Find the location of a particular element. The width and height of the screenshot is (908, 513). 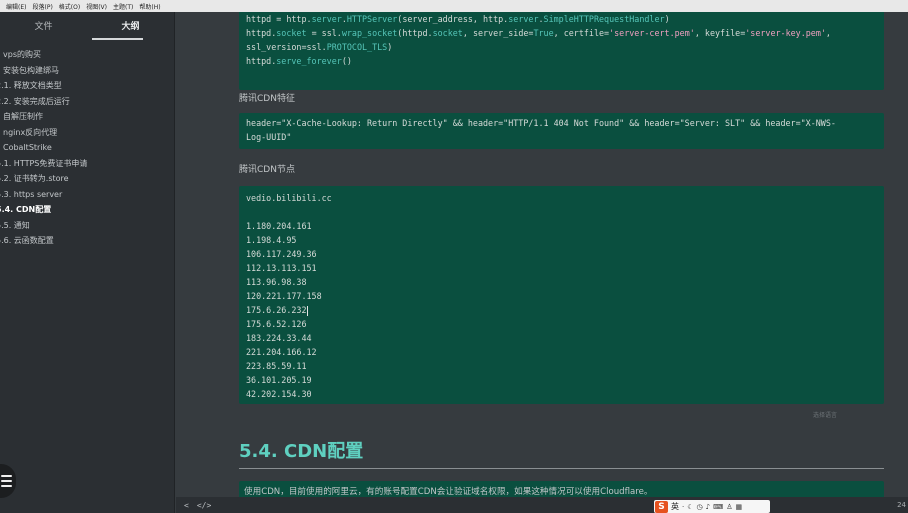

outline-item: 5.6. 云函数配置 is located at coordinates (87, 241).